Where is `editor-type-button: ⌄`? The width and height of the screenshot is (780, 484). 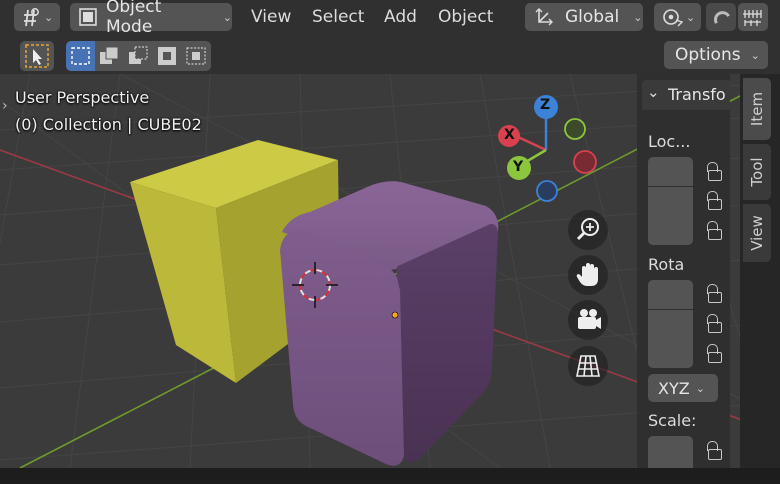 editor-type-button: ⌄ is located at coordinates (37, 17).